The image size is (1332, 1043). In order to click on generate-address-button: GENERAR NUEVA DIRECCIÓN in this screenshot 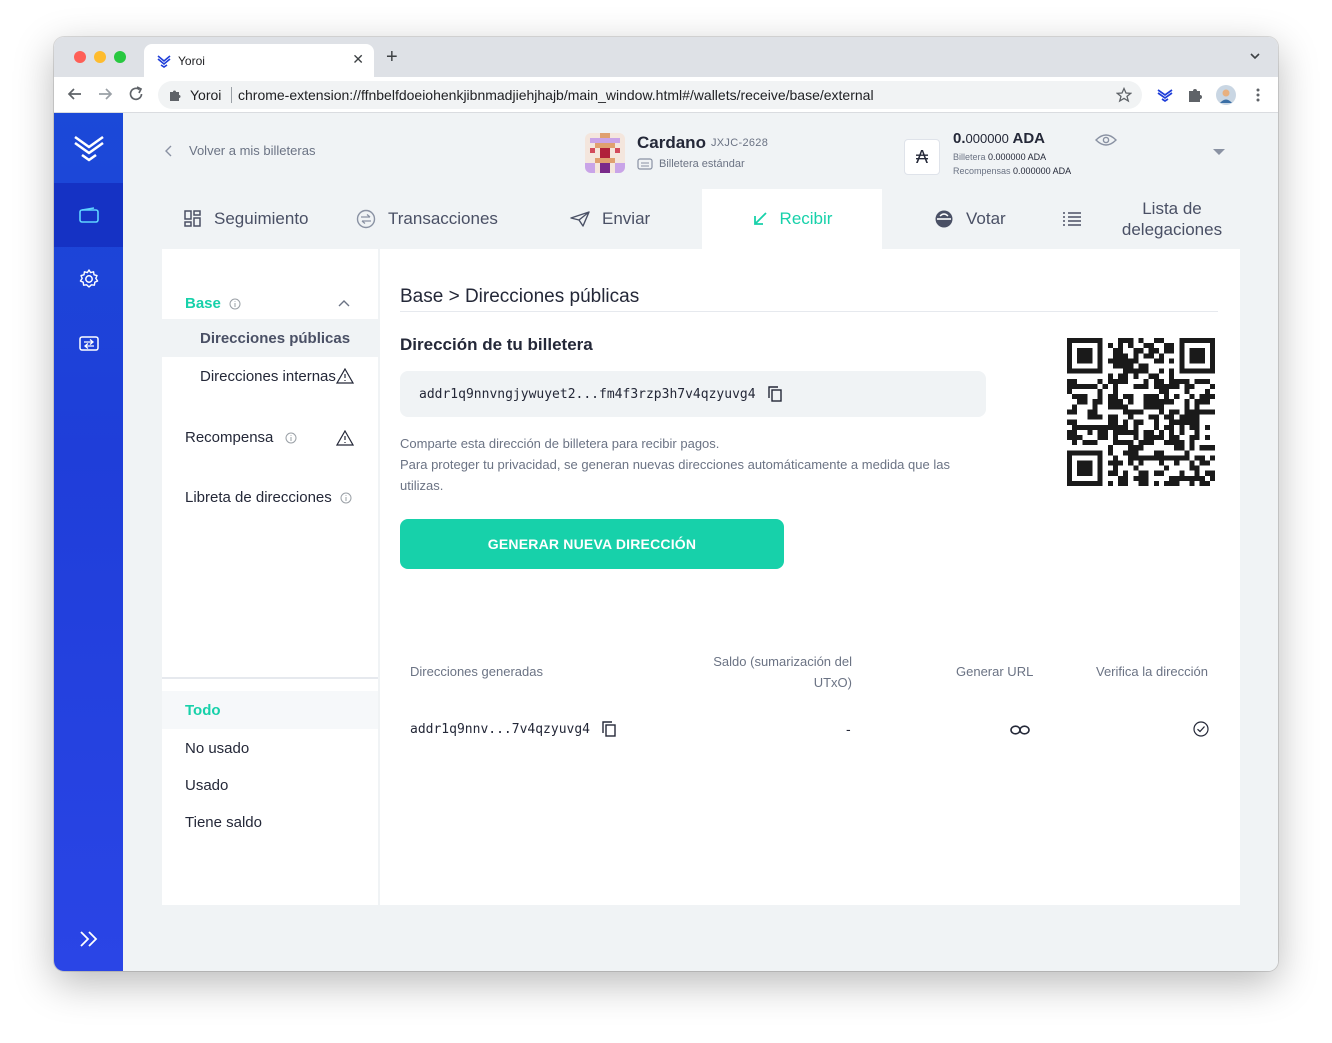, I will do `click(592, 544)`.